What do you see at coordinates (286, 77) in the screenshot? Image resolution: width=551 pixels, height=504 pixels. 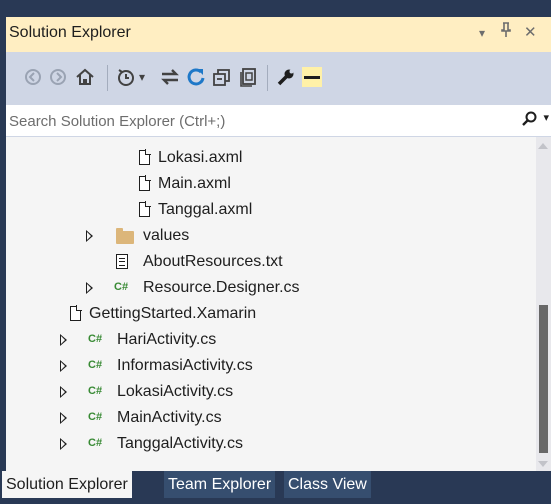 I see `properties-wrench-icon` at bounding box center [286, 77].